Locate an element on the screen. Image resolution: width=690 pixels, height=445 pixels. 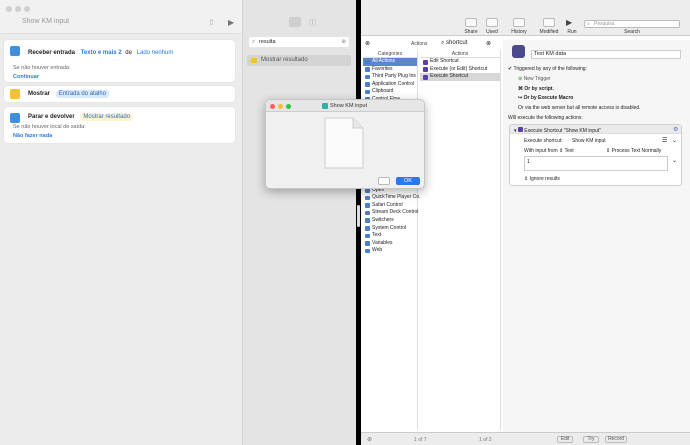
continue-link: Continuar is located at coordinates (26, 77).